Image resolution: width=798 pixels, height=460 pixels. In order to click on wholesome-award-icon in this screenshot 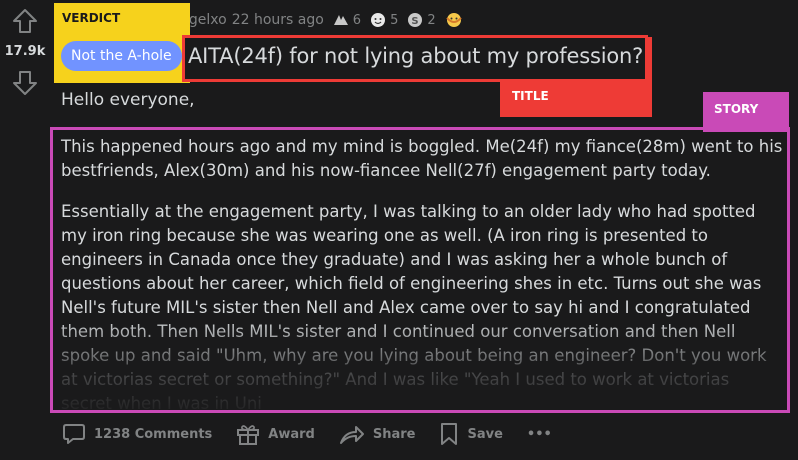, I will do `click(378, 20)`.